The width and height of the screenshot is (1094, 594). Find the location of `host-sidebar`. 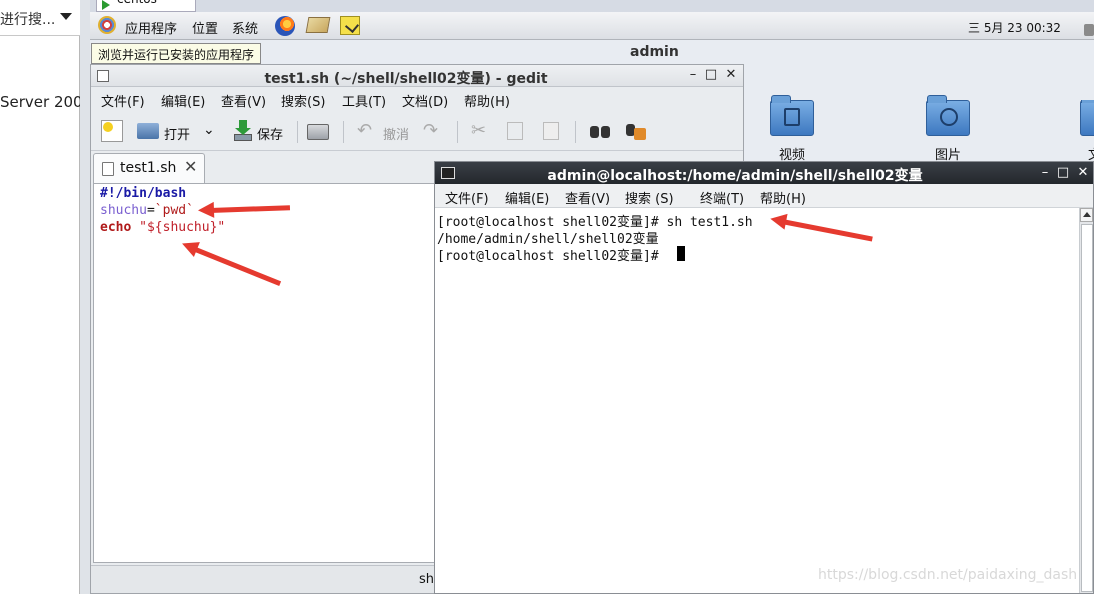

host-sidebar is located at coordinates (40, 297).